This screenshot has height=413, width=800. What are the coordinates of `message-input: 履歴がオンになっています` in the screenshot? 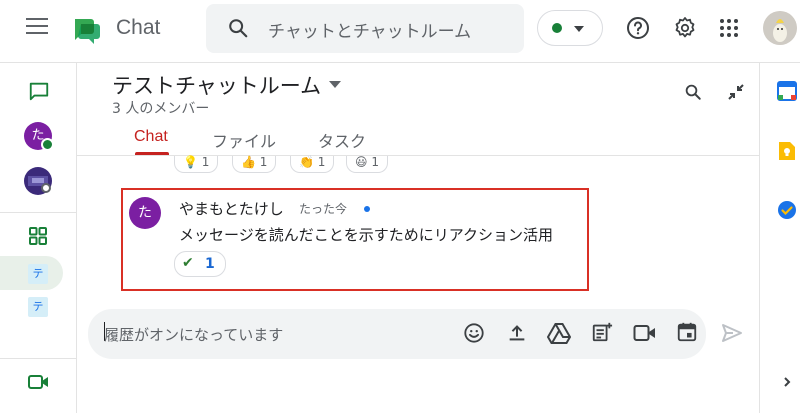 It's located at (193, 334).